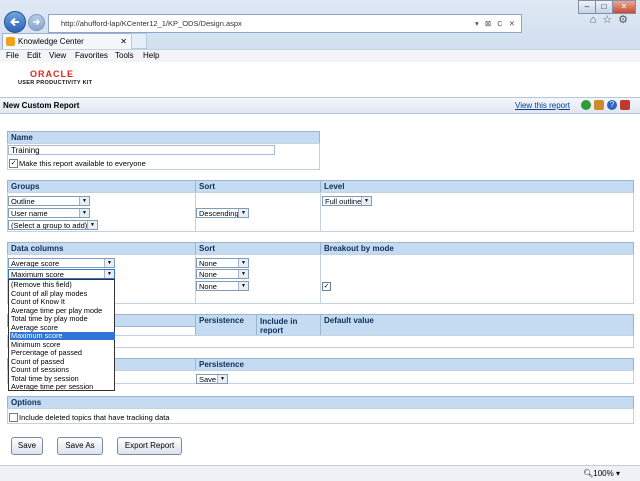 The image size is (640, 481). I want to click on data-column-select-1: Average score ▼, so click(61, 263).